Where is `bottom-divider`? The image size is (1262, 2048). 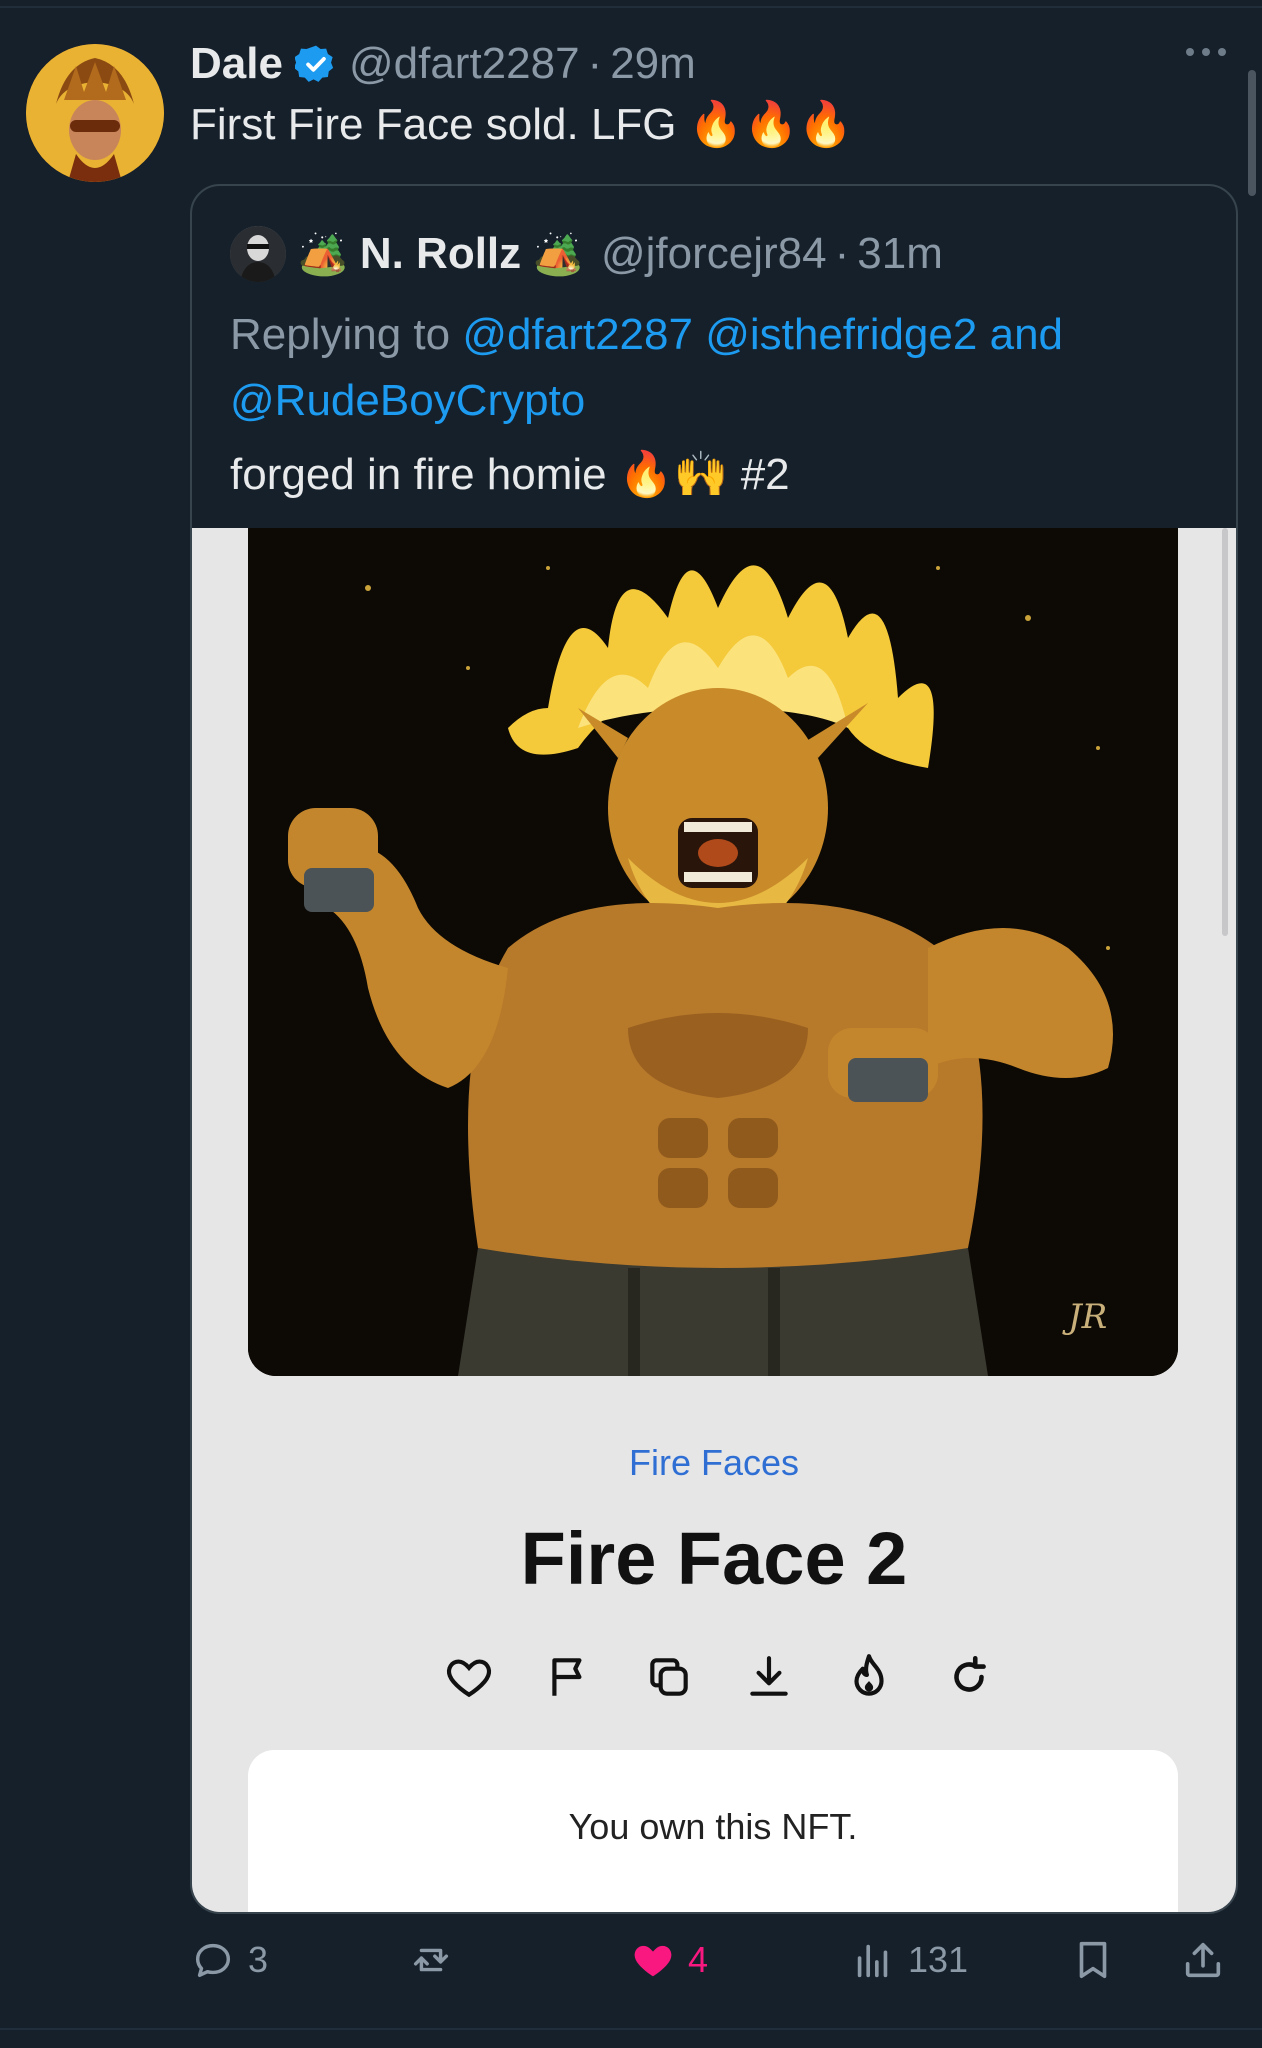 bottom-divider is located at coordinates (631, 2029).